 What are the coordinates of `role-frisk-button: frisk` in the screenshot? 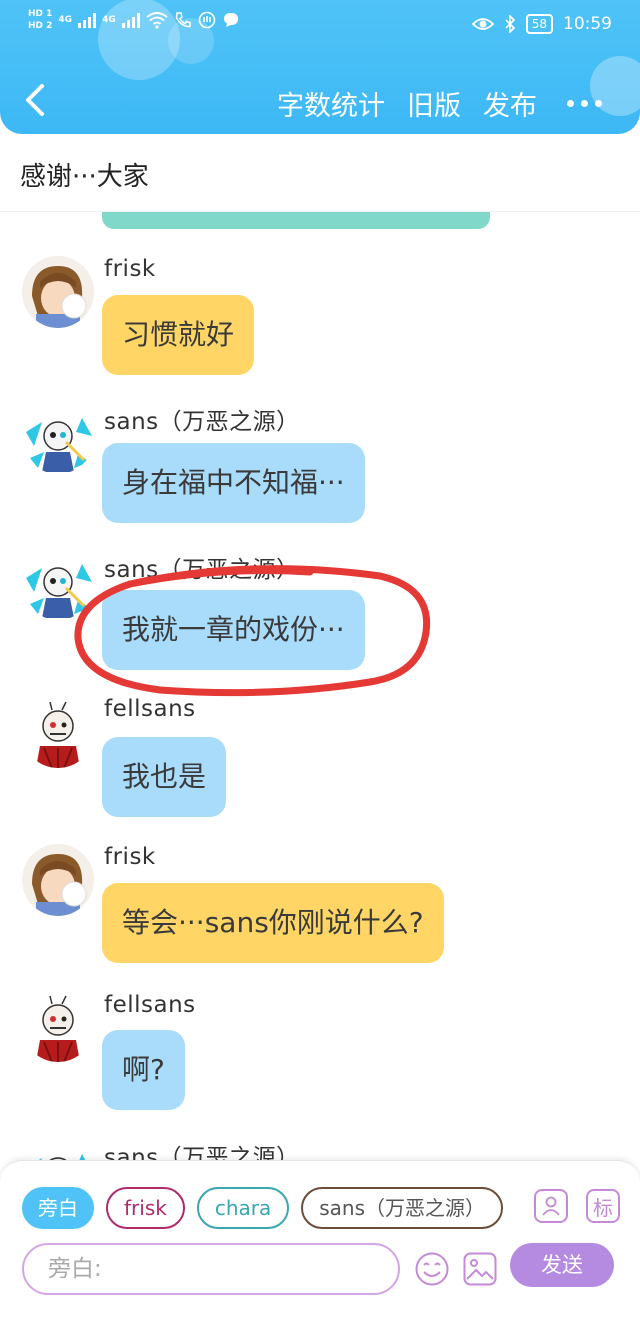 It's located at (145, 1208).